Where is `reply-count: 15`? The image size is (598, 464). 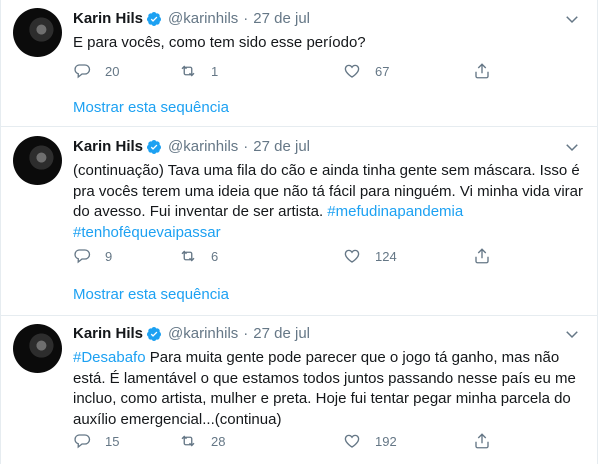
reply-count: 15 is located at coordinates (112, 441).